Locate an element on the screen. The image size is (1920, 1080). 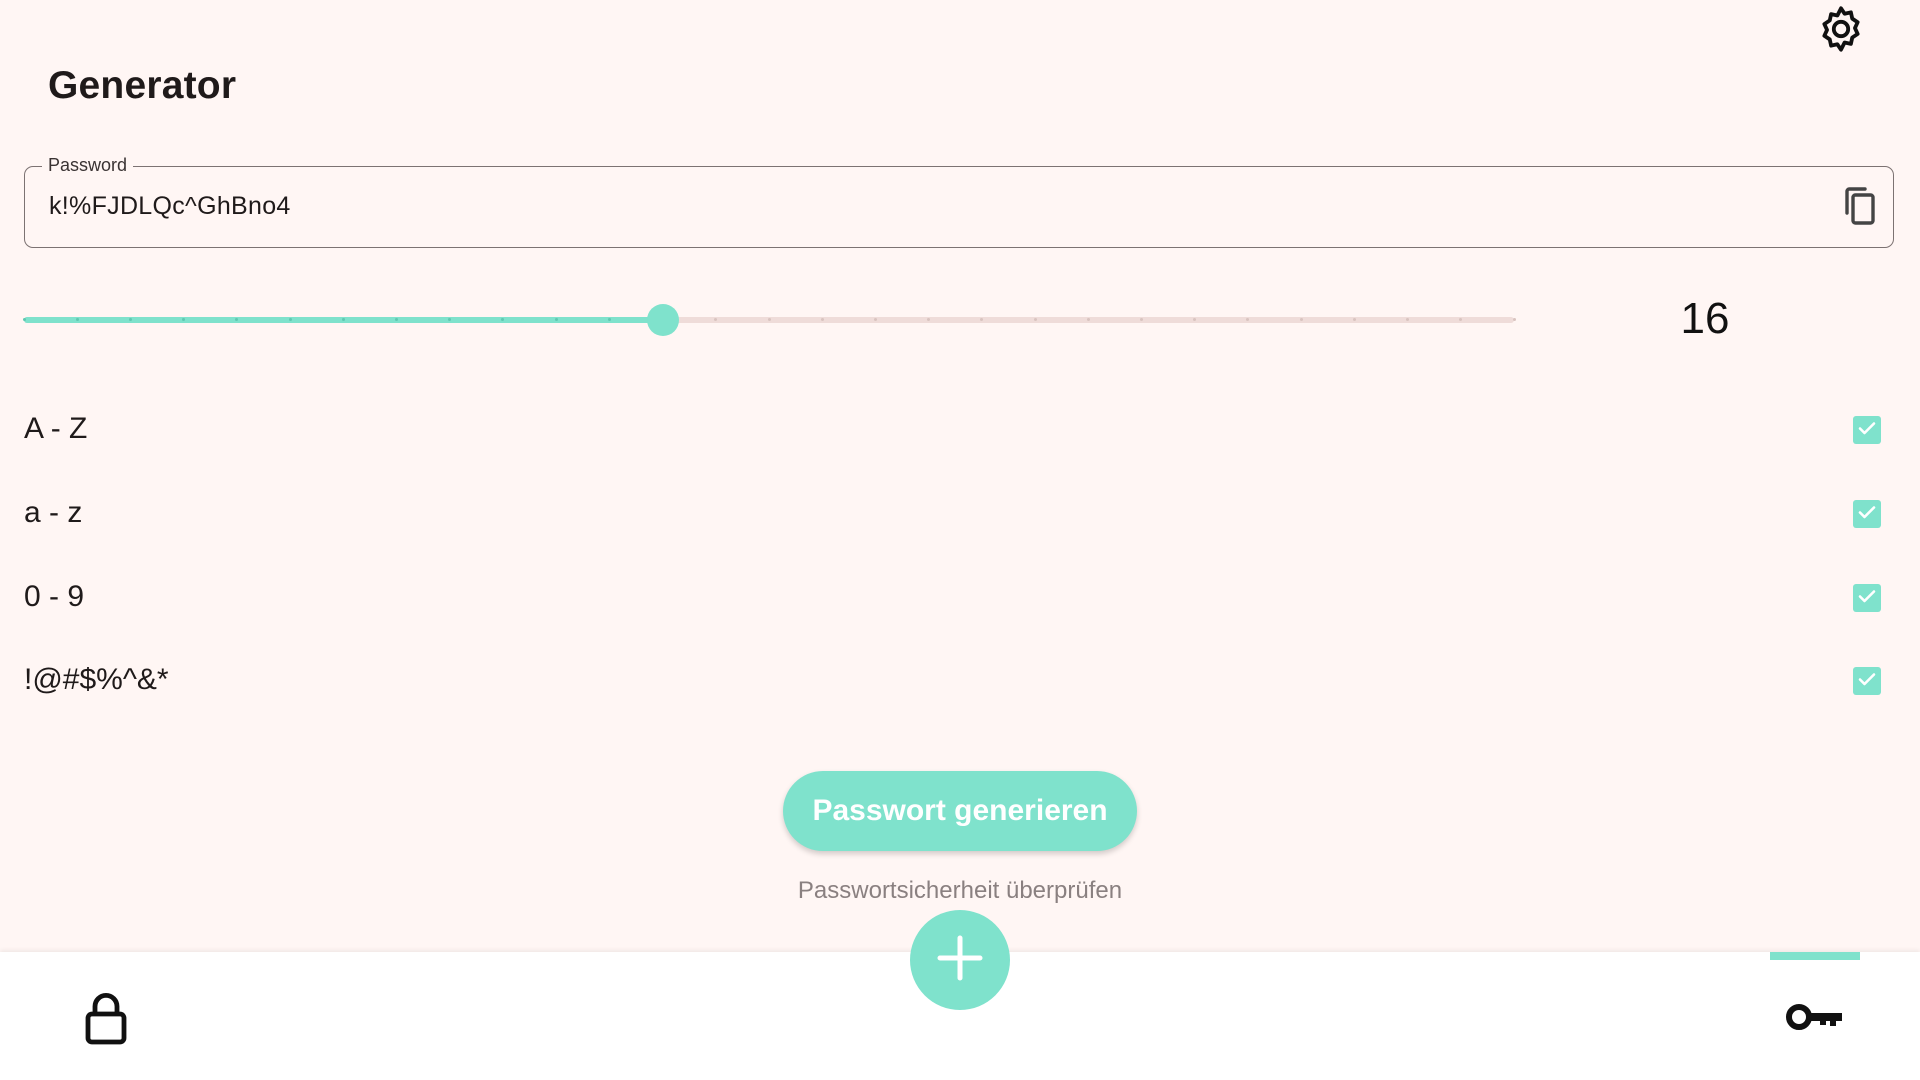
plus-icon is located at coordinates (960, 960).